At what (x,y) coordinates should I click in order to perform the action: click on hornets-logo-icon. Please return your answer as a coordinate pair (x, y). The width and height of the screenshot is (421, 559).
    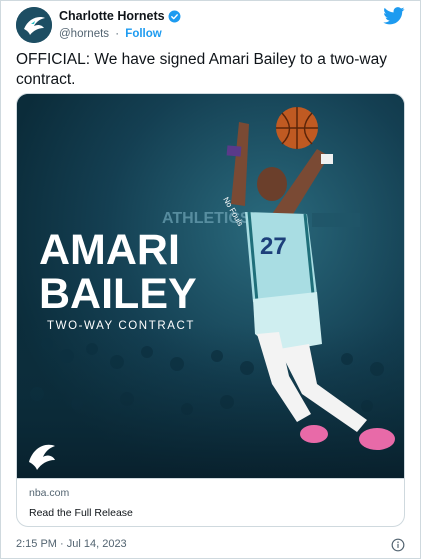
    Looking at the image, I should click on (34, 25).